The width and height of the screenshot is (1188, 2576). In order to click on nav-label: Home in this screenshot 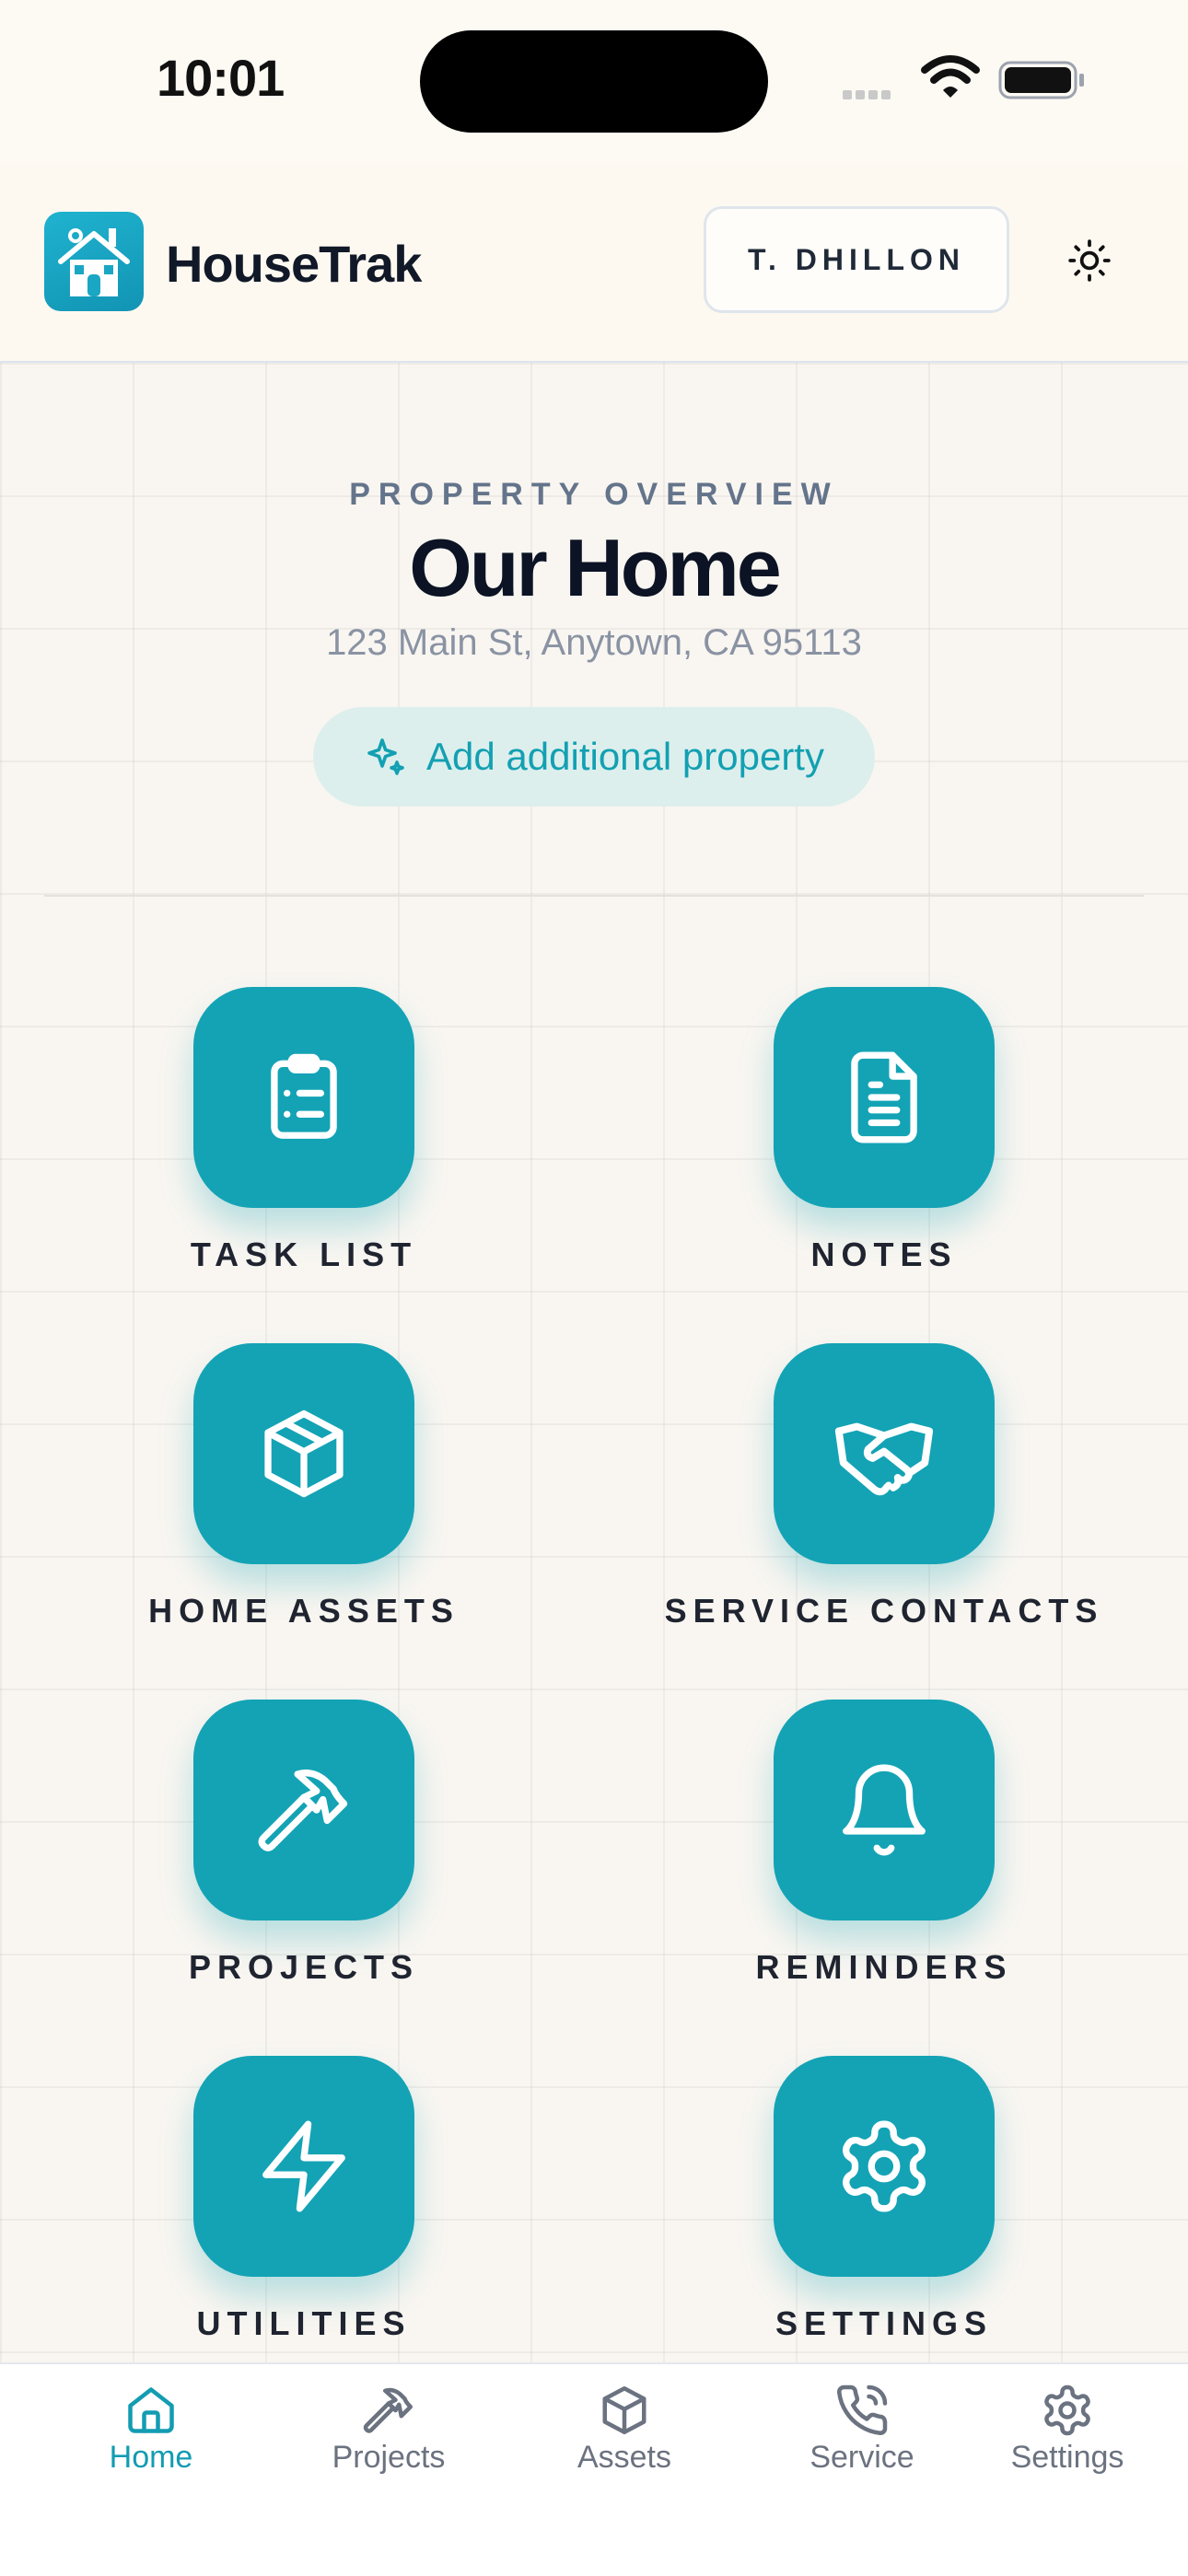, I will do `click(151, 2457)`.